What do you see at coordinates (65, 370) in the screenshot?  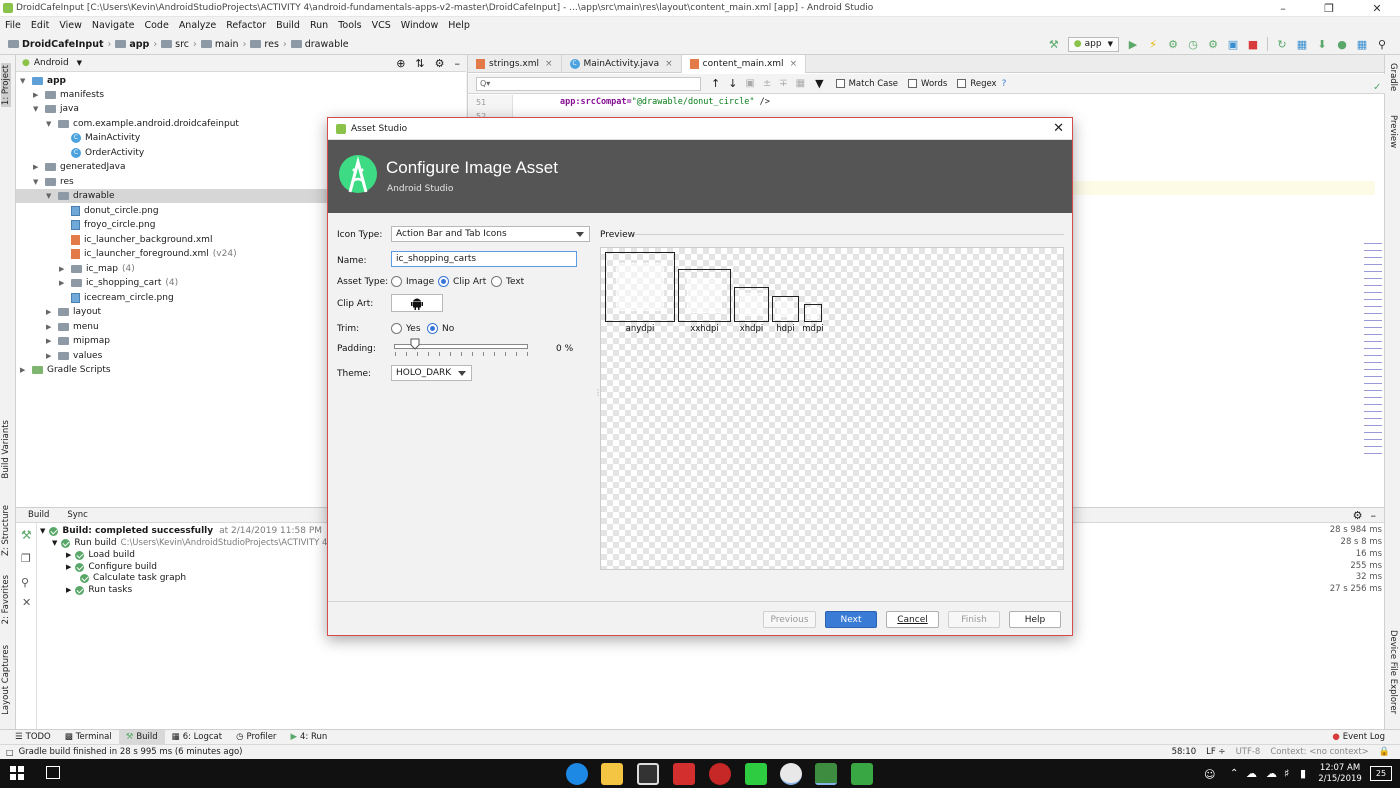 I see `tree-item-gradle-scripts: ▶ Gradle Scripts` at bounding box center [65, 370].